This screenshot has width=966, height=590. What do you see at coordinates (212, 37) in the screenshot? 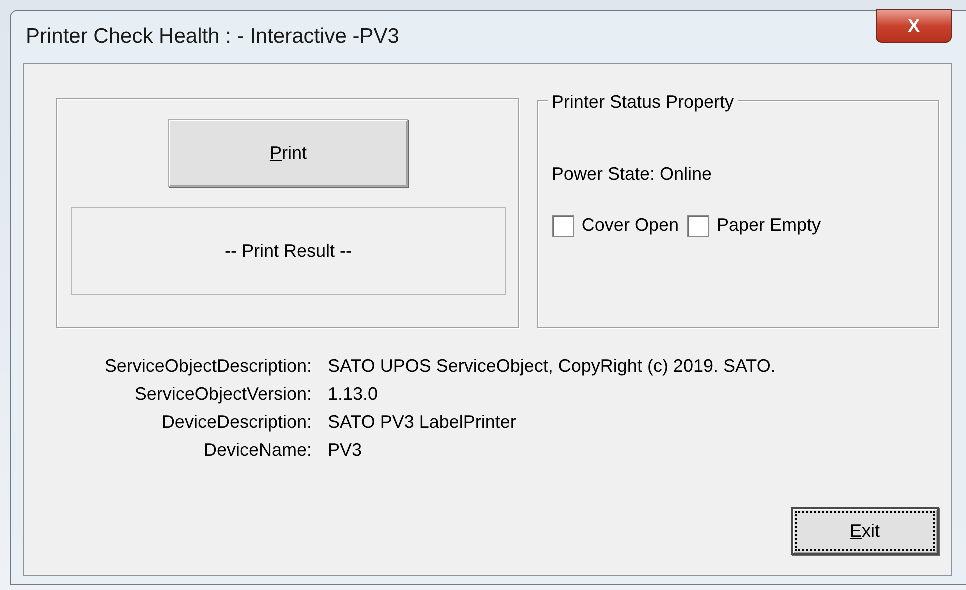
I see `window-title: Printer Check Health : - Interactive -PV3` at bounding box center [212, 37].